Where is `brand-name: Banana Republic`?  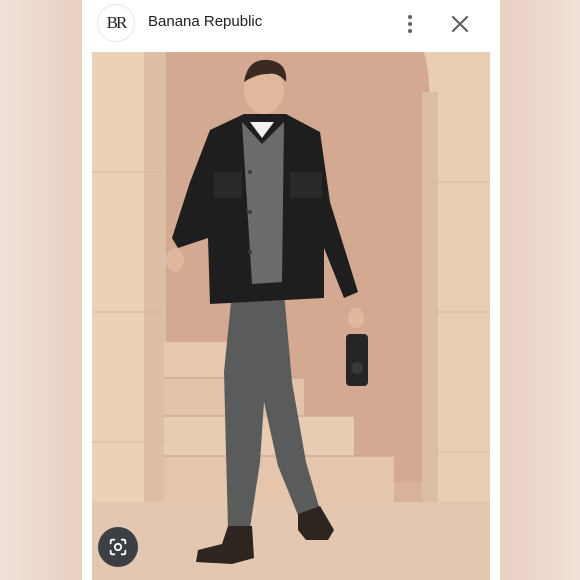
brand-name: Banana Republic is located at coordinates (205, 21).